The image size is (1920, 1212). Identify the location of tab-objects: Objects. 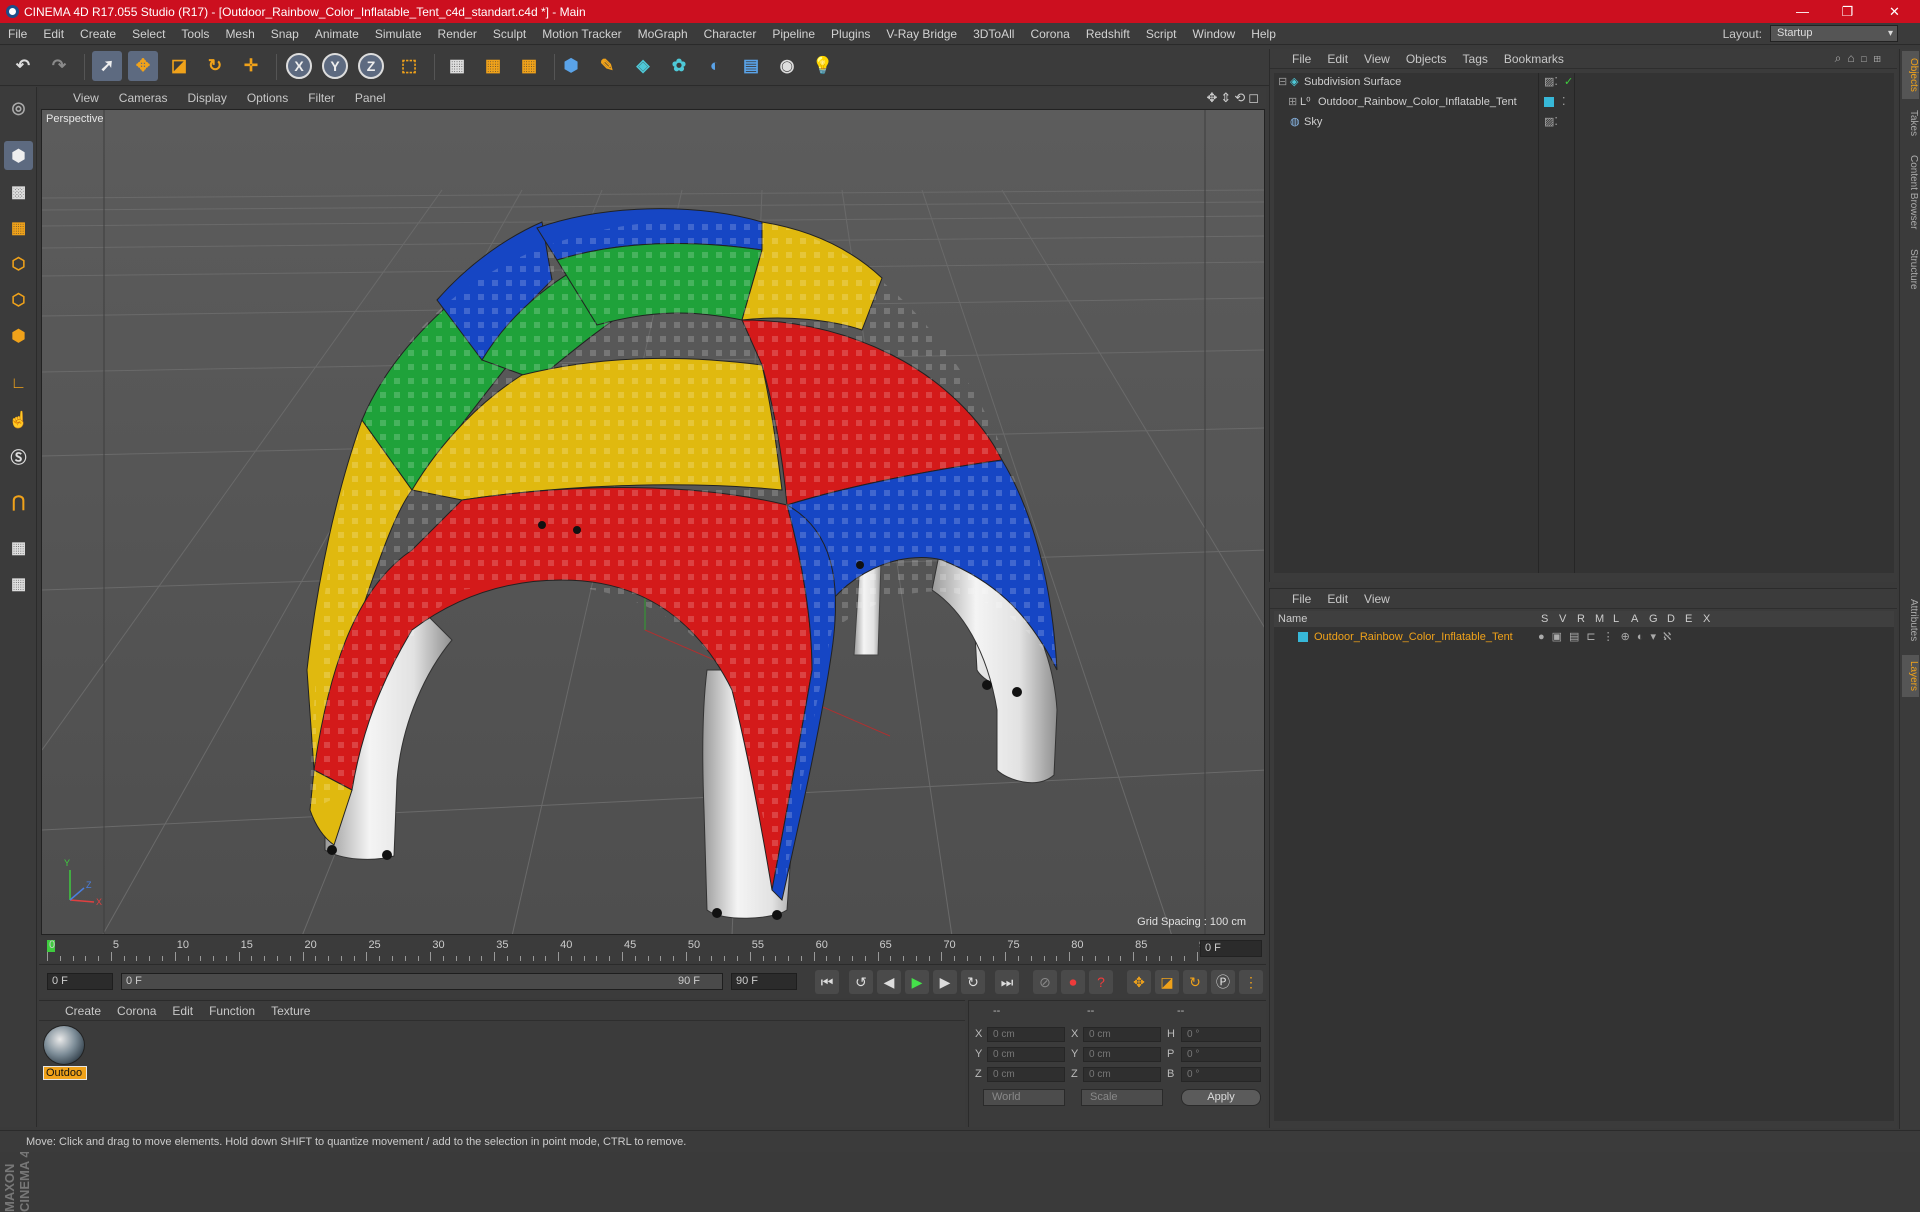
(1910, 75).